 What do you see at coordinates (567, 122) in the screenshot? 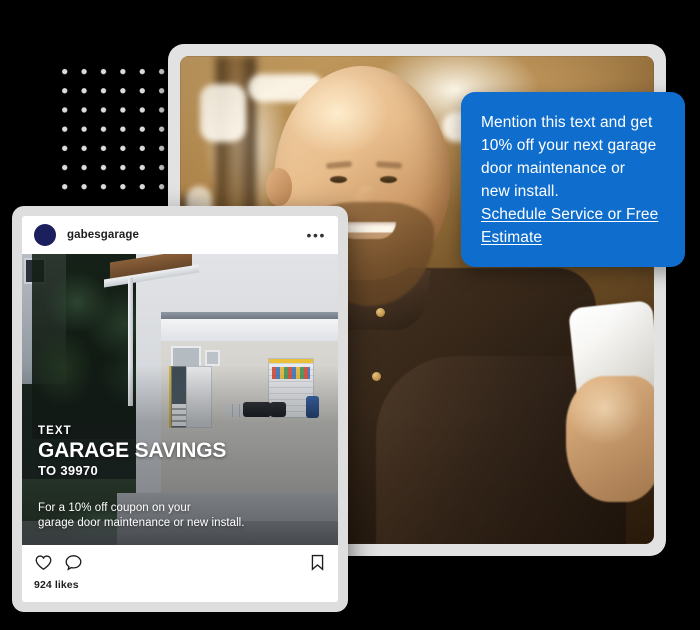
I see `bubble-line-1: Mention this text and get` at bounding box center [567, 122].